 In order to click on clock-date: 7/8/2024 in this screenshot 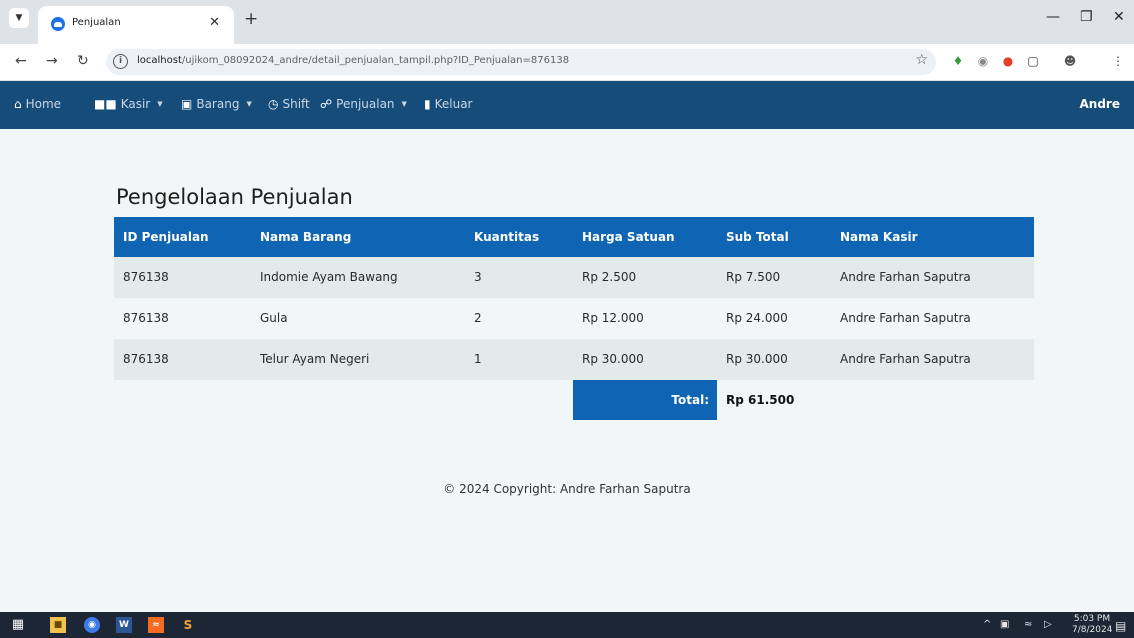, I will do `click(1092, 630)`.